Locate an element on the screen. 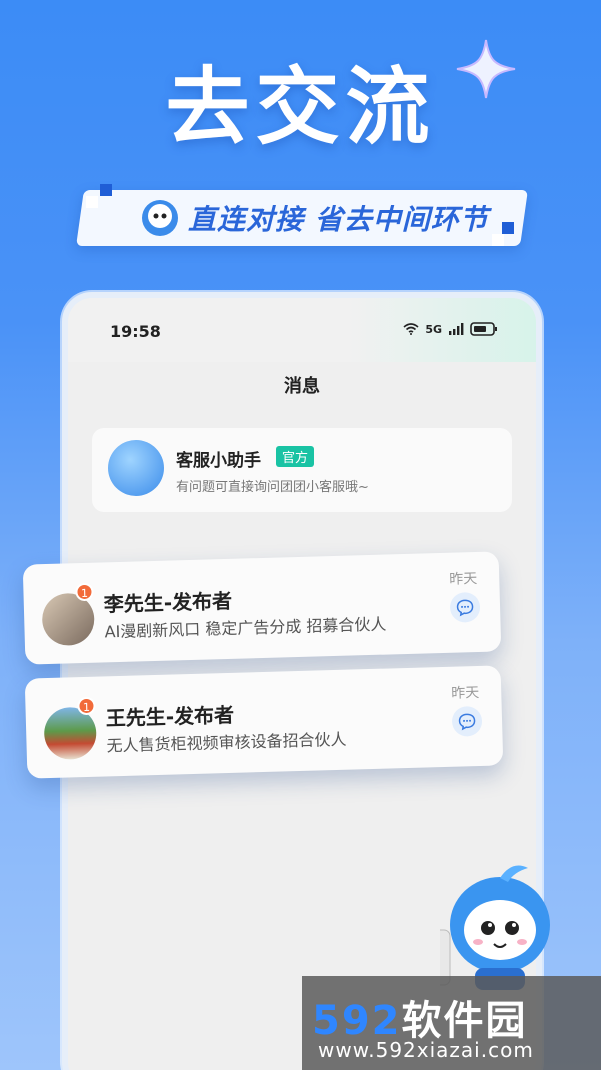 Image resolution: width=601 pixels, height=1070 pixels. subtitle-text: 直连对接 省去中间环节 is located at coordinates (338, 219).